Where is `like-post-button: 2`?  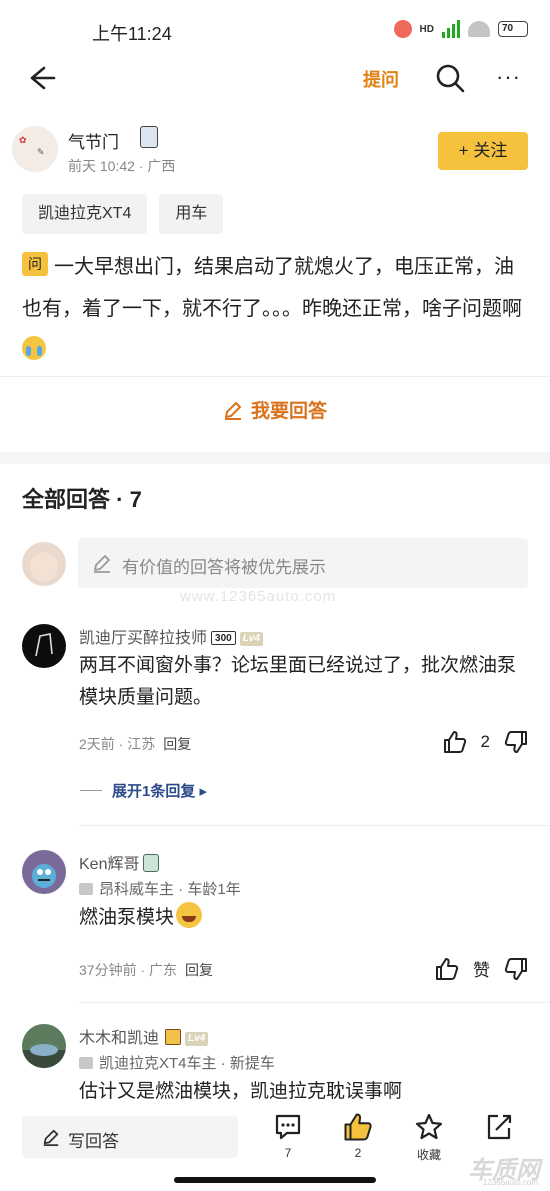 like-post-button: 2 is located at coordinates (358, 1136).